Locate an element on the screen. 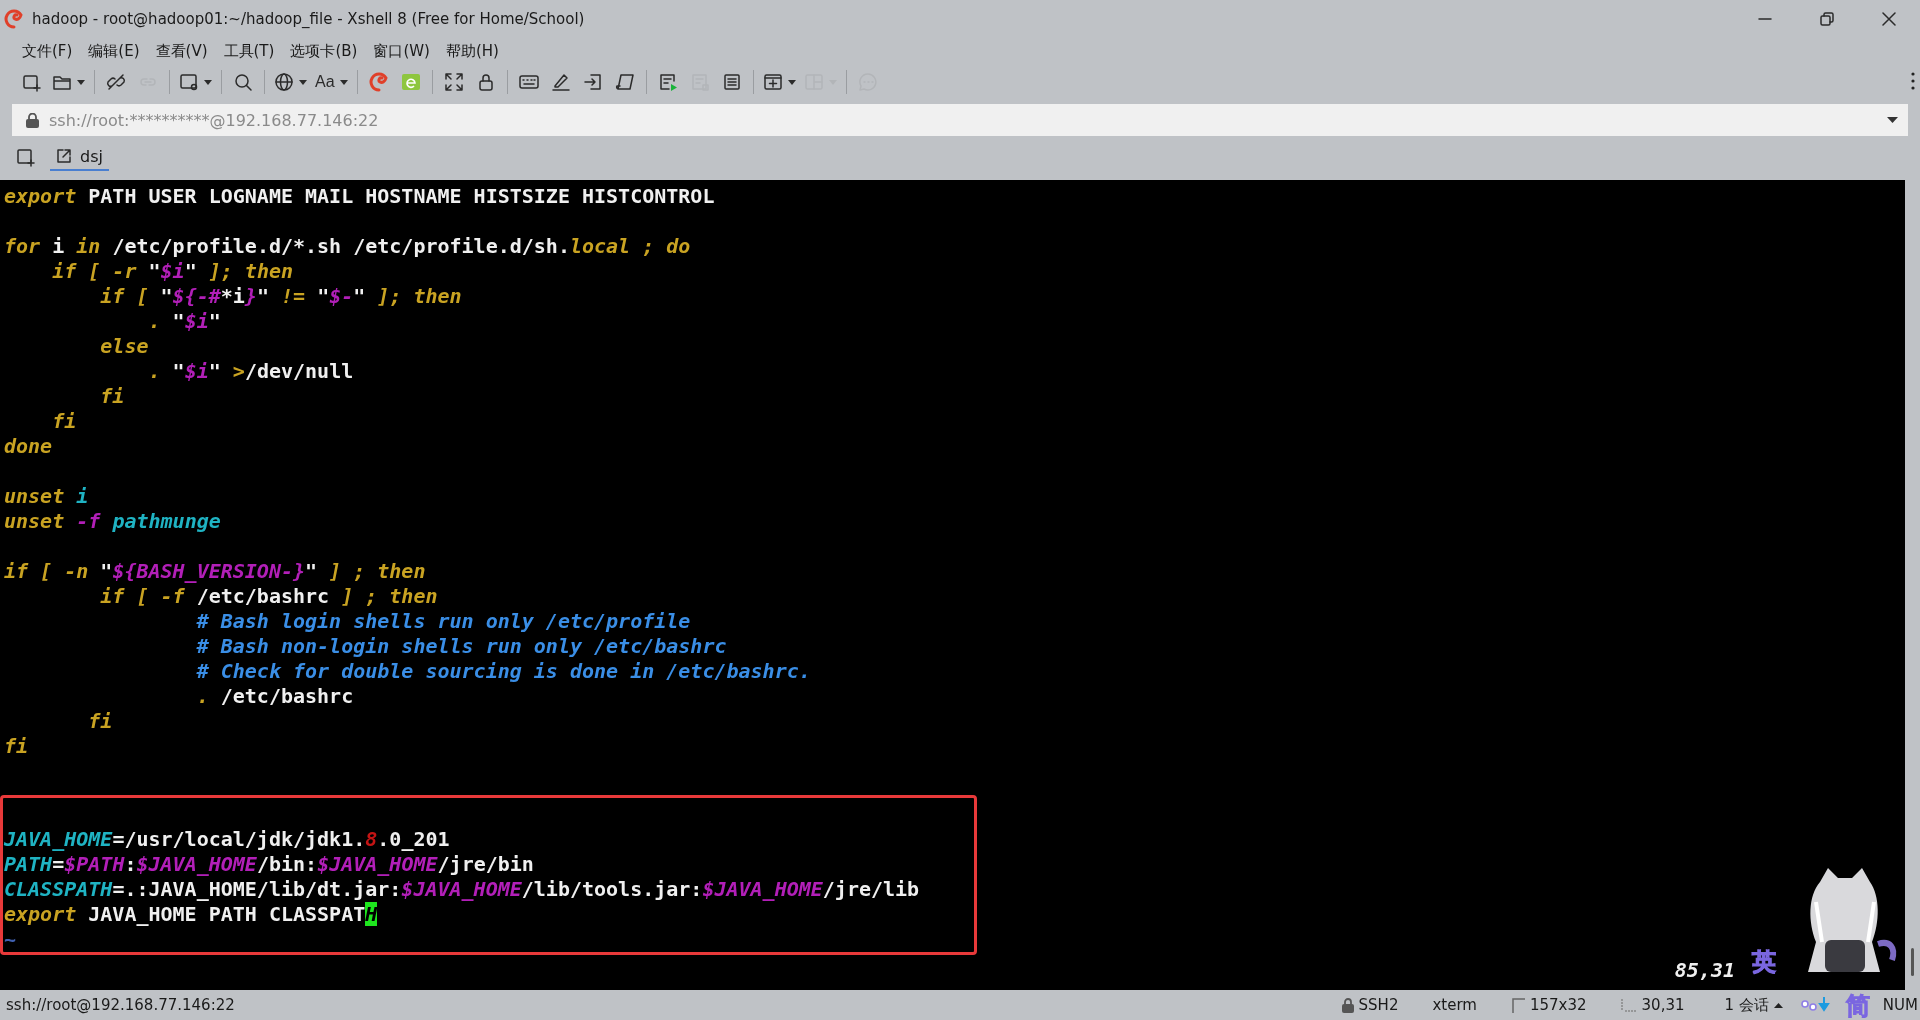  cursor-location: 30,31 is located at coordinates (1663, 1005).